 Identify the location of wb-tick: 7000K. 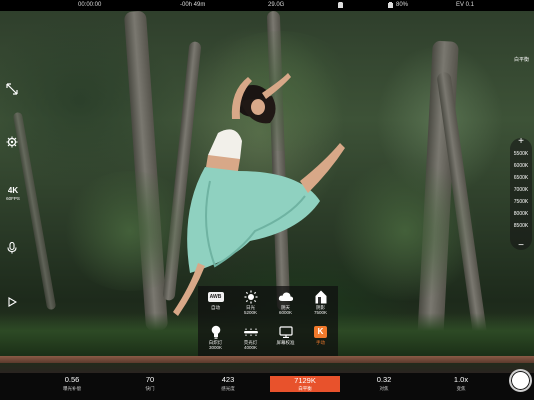
(521, 190).